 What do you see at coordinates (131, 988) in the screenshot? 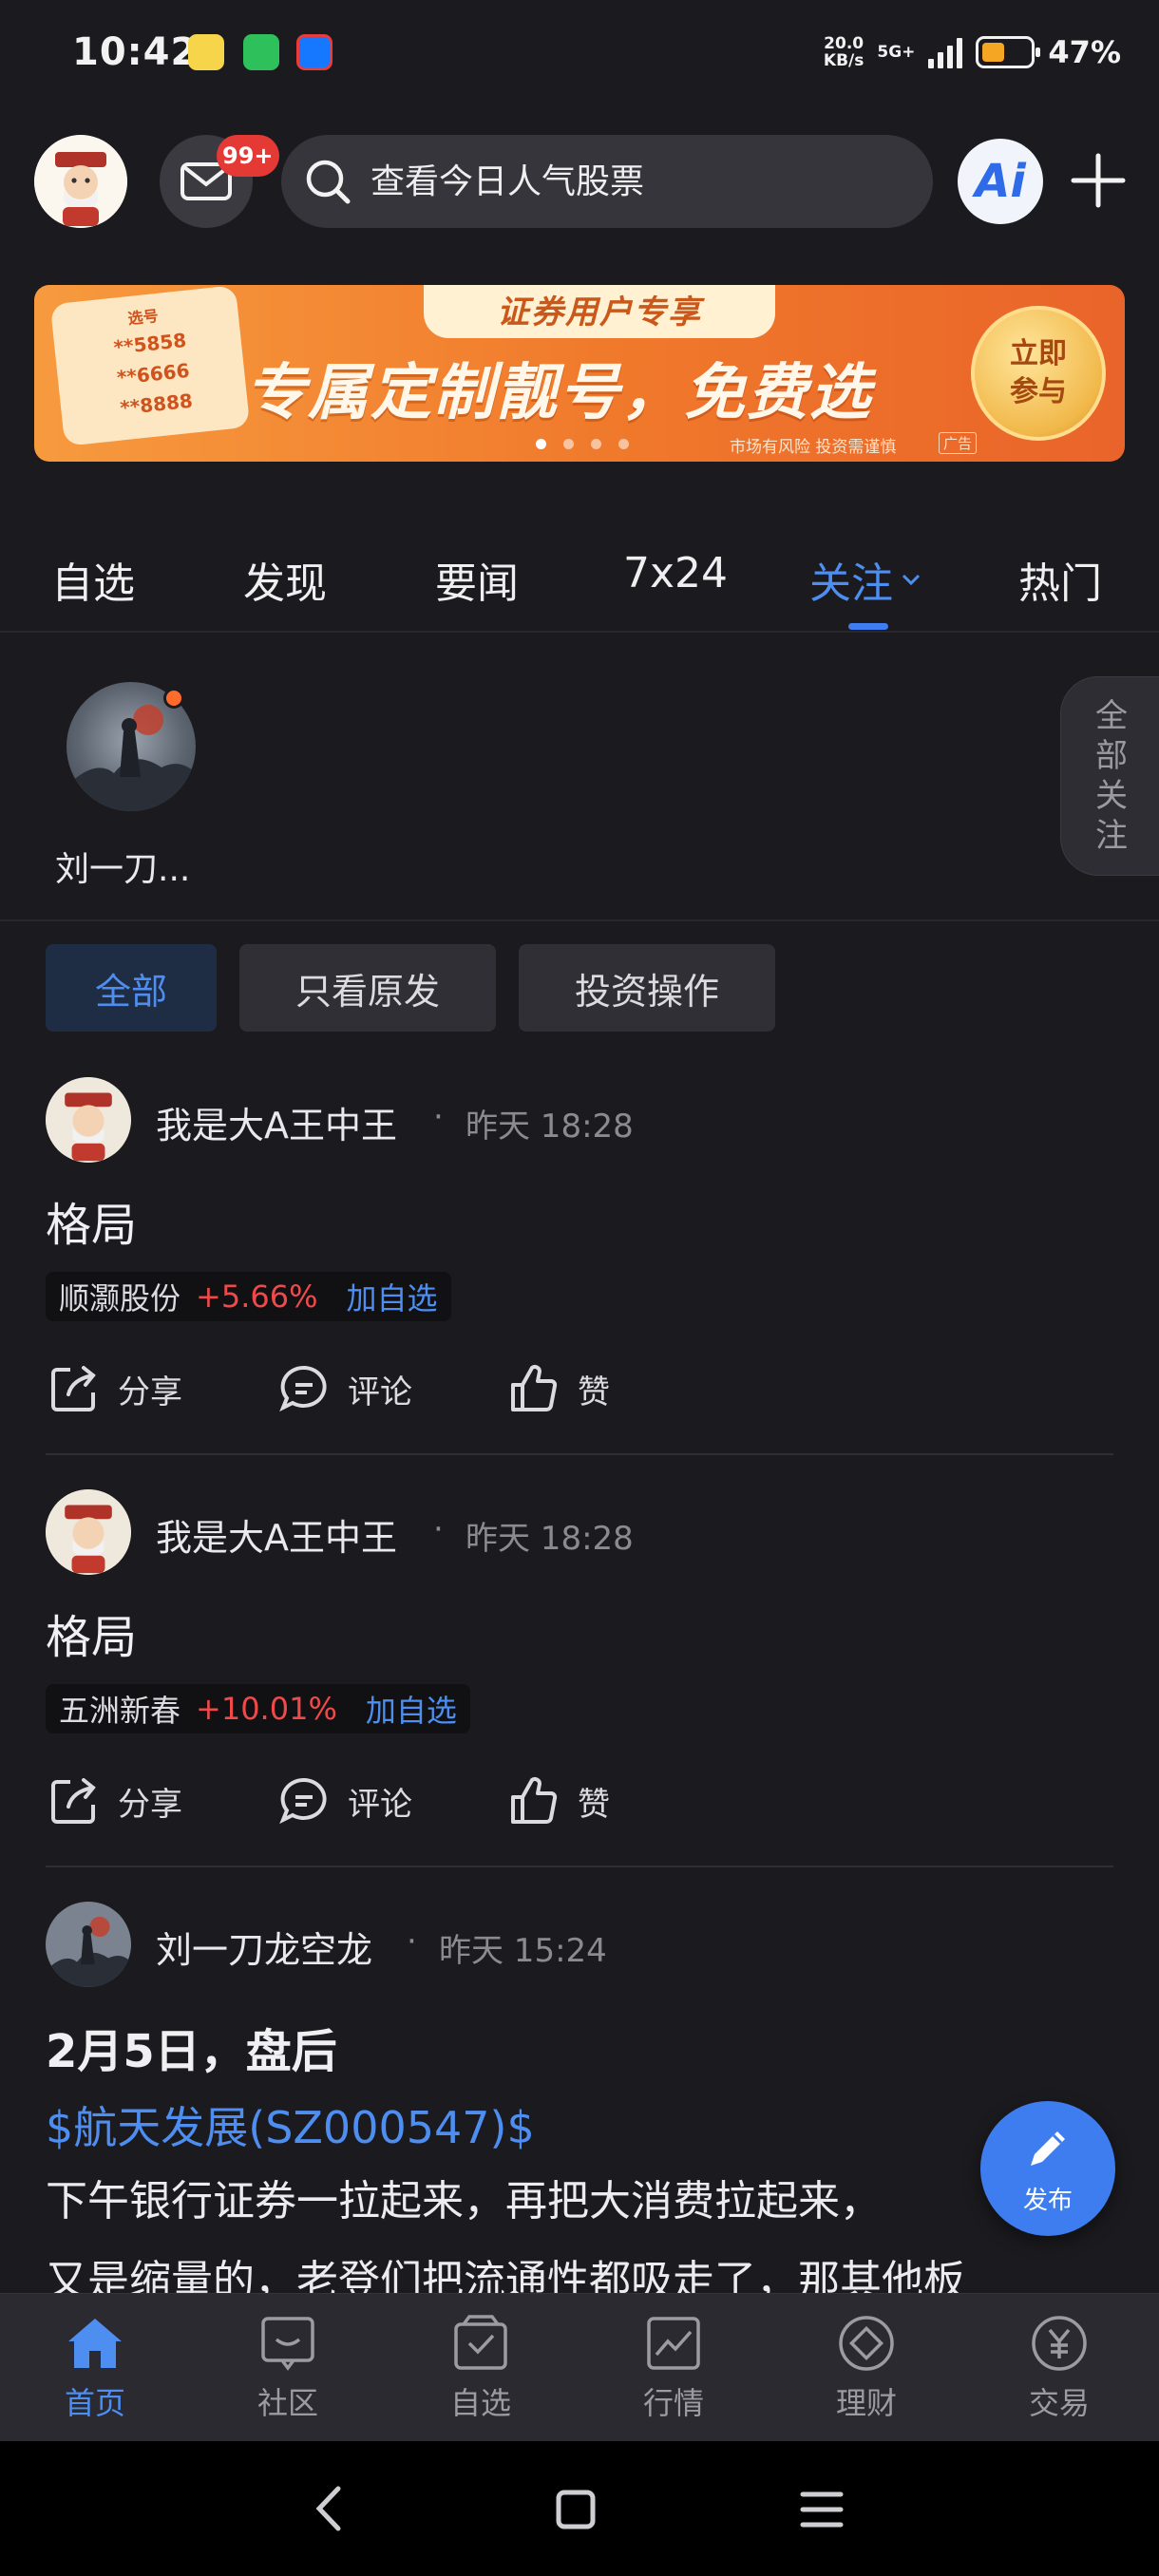
I see `filter-all: 全部` at bounding box center [131, 988].